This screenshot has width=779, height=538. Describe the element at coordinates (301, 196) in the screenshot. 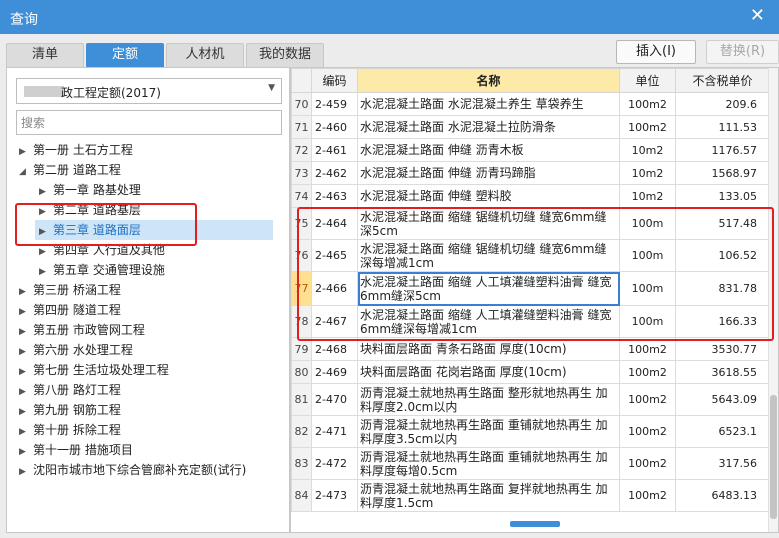

I see `row-number-cell: 74` at that location.